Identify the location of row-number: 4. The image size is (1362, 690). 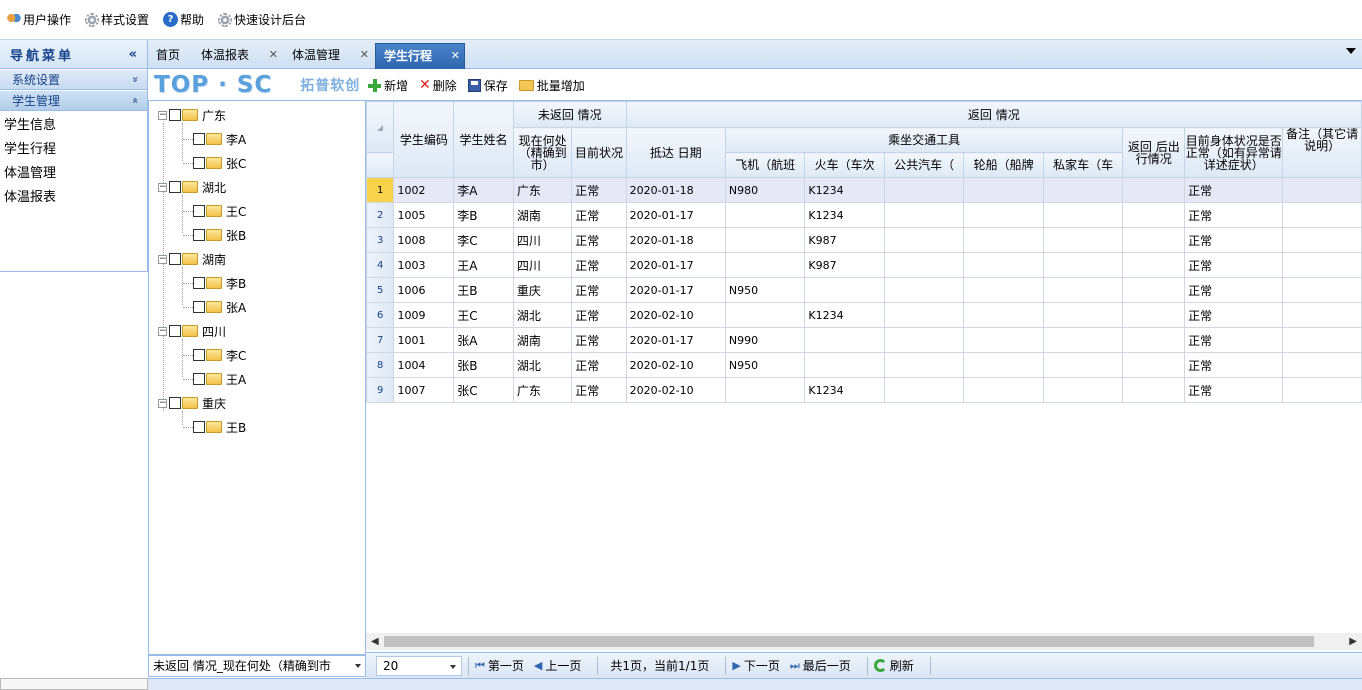
(380, 265).